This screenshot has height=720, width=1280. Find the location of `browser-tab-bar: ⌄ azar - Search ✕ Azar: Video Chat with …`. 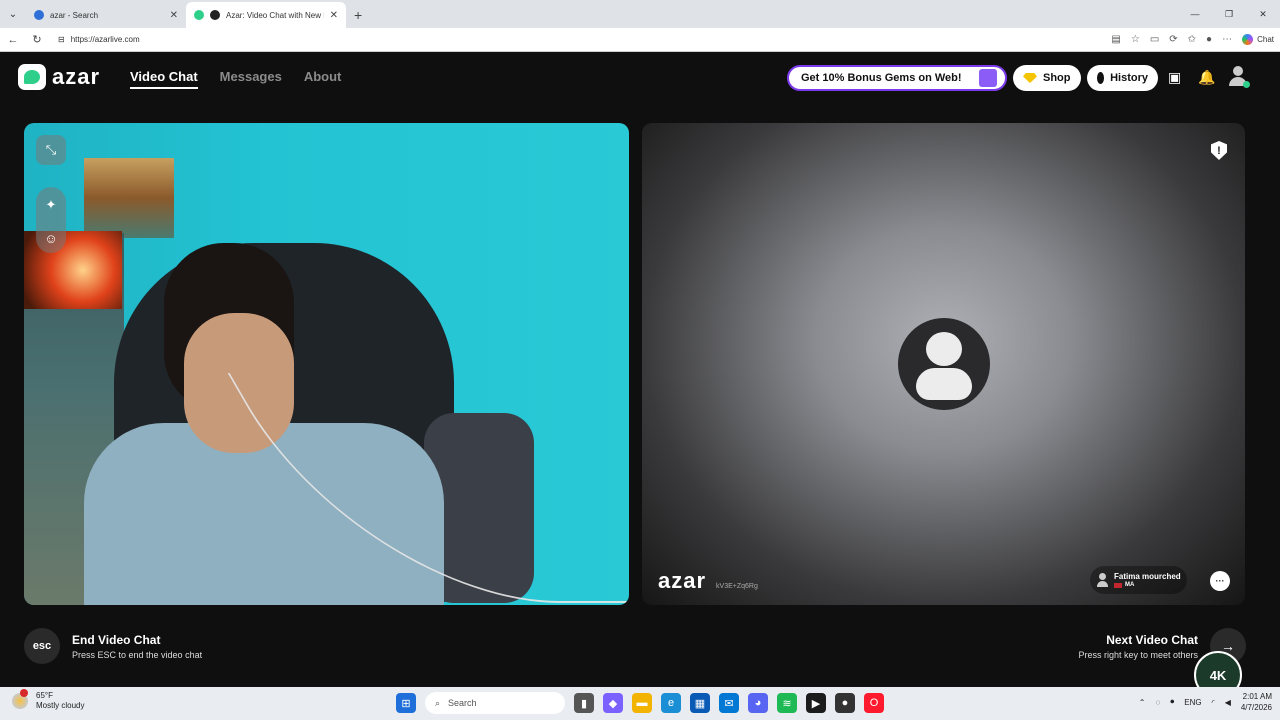

browser-tab-bar: ⌄ azar - Search ✕ Azar: Video Chat with … is located at coordinates (640, 14).